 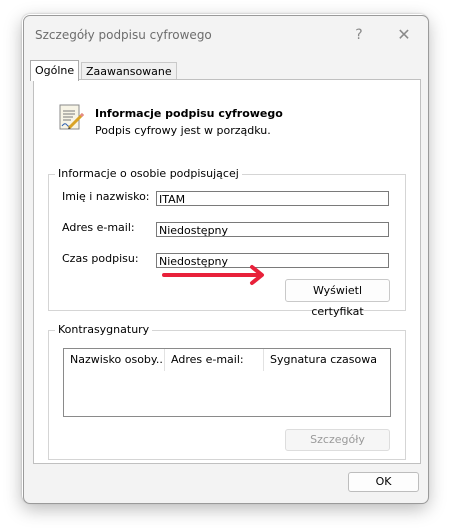 I want to click on info-title: Informacje podpisu cyfrowego, so click(x=189, y=113).